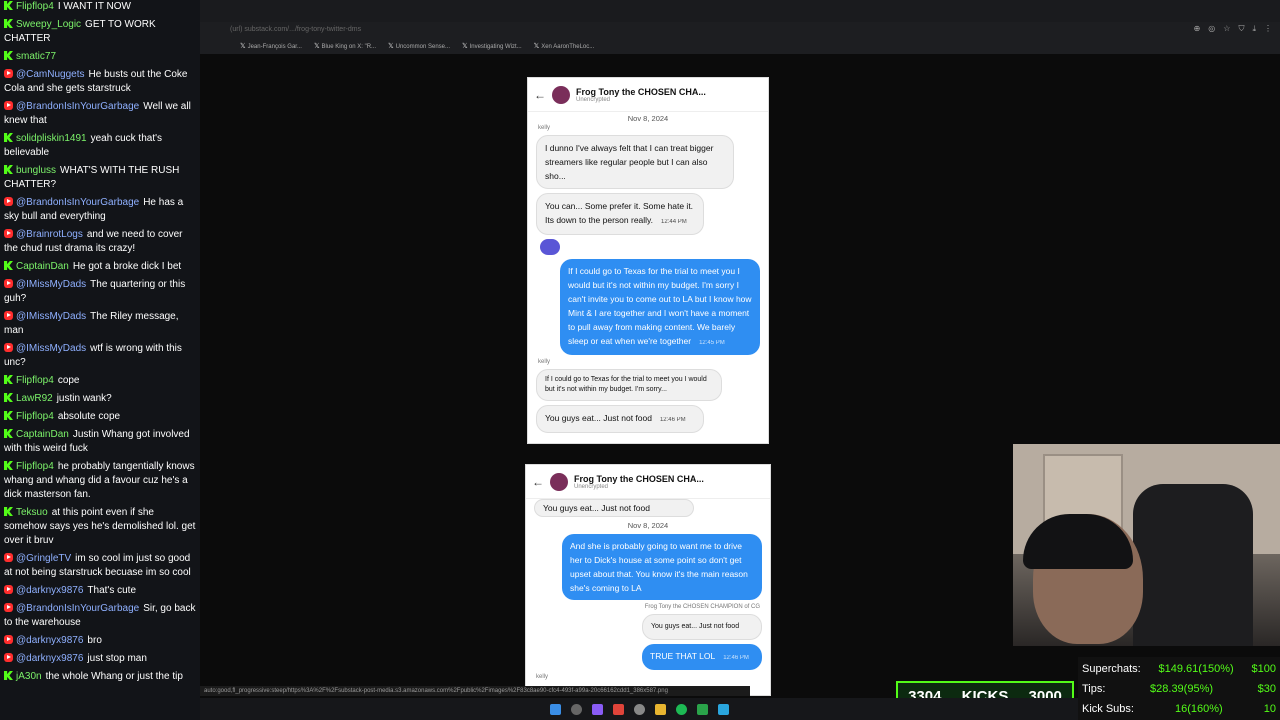  Describe the element at coordinates (50, 74) in the screenshot. I see `chat-username: @CamNuggets` at that location.